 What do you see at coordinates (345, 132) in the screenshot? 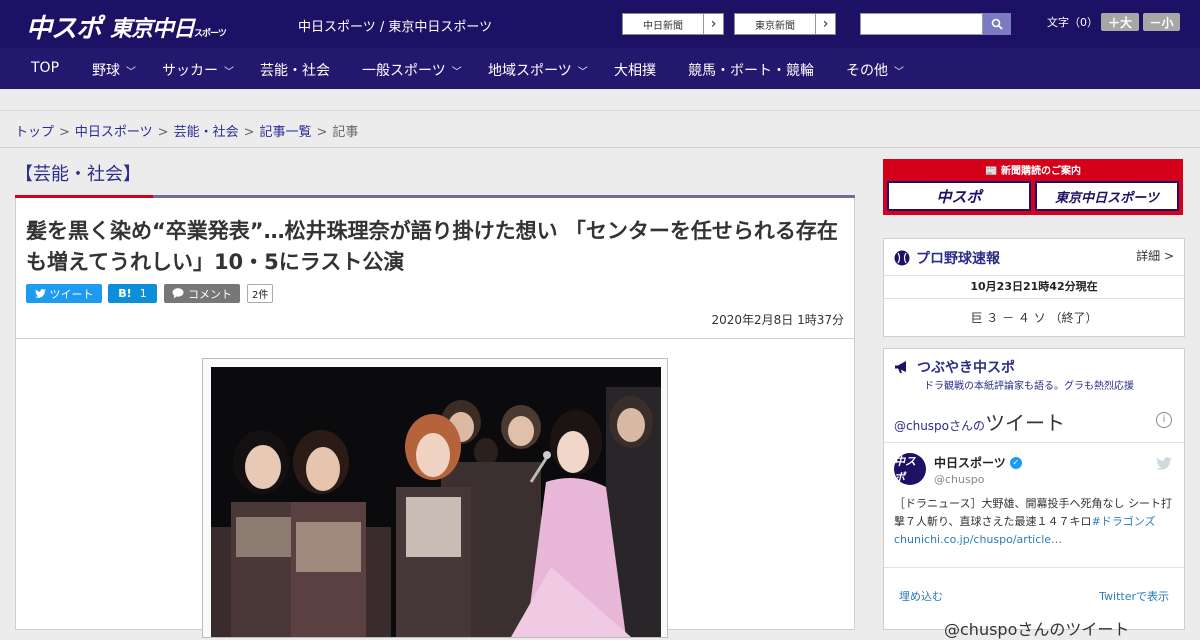
I see `breadcrumb-current: 記事` at bounding box center [345, 132].